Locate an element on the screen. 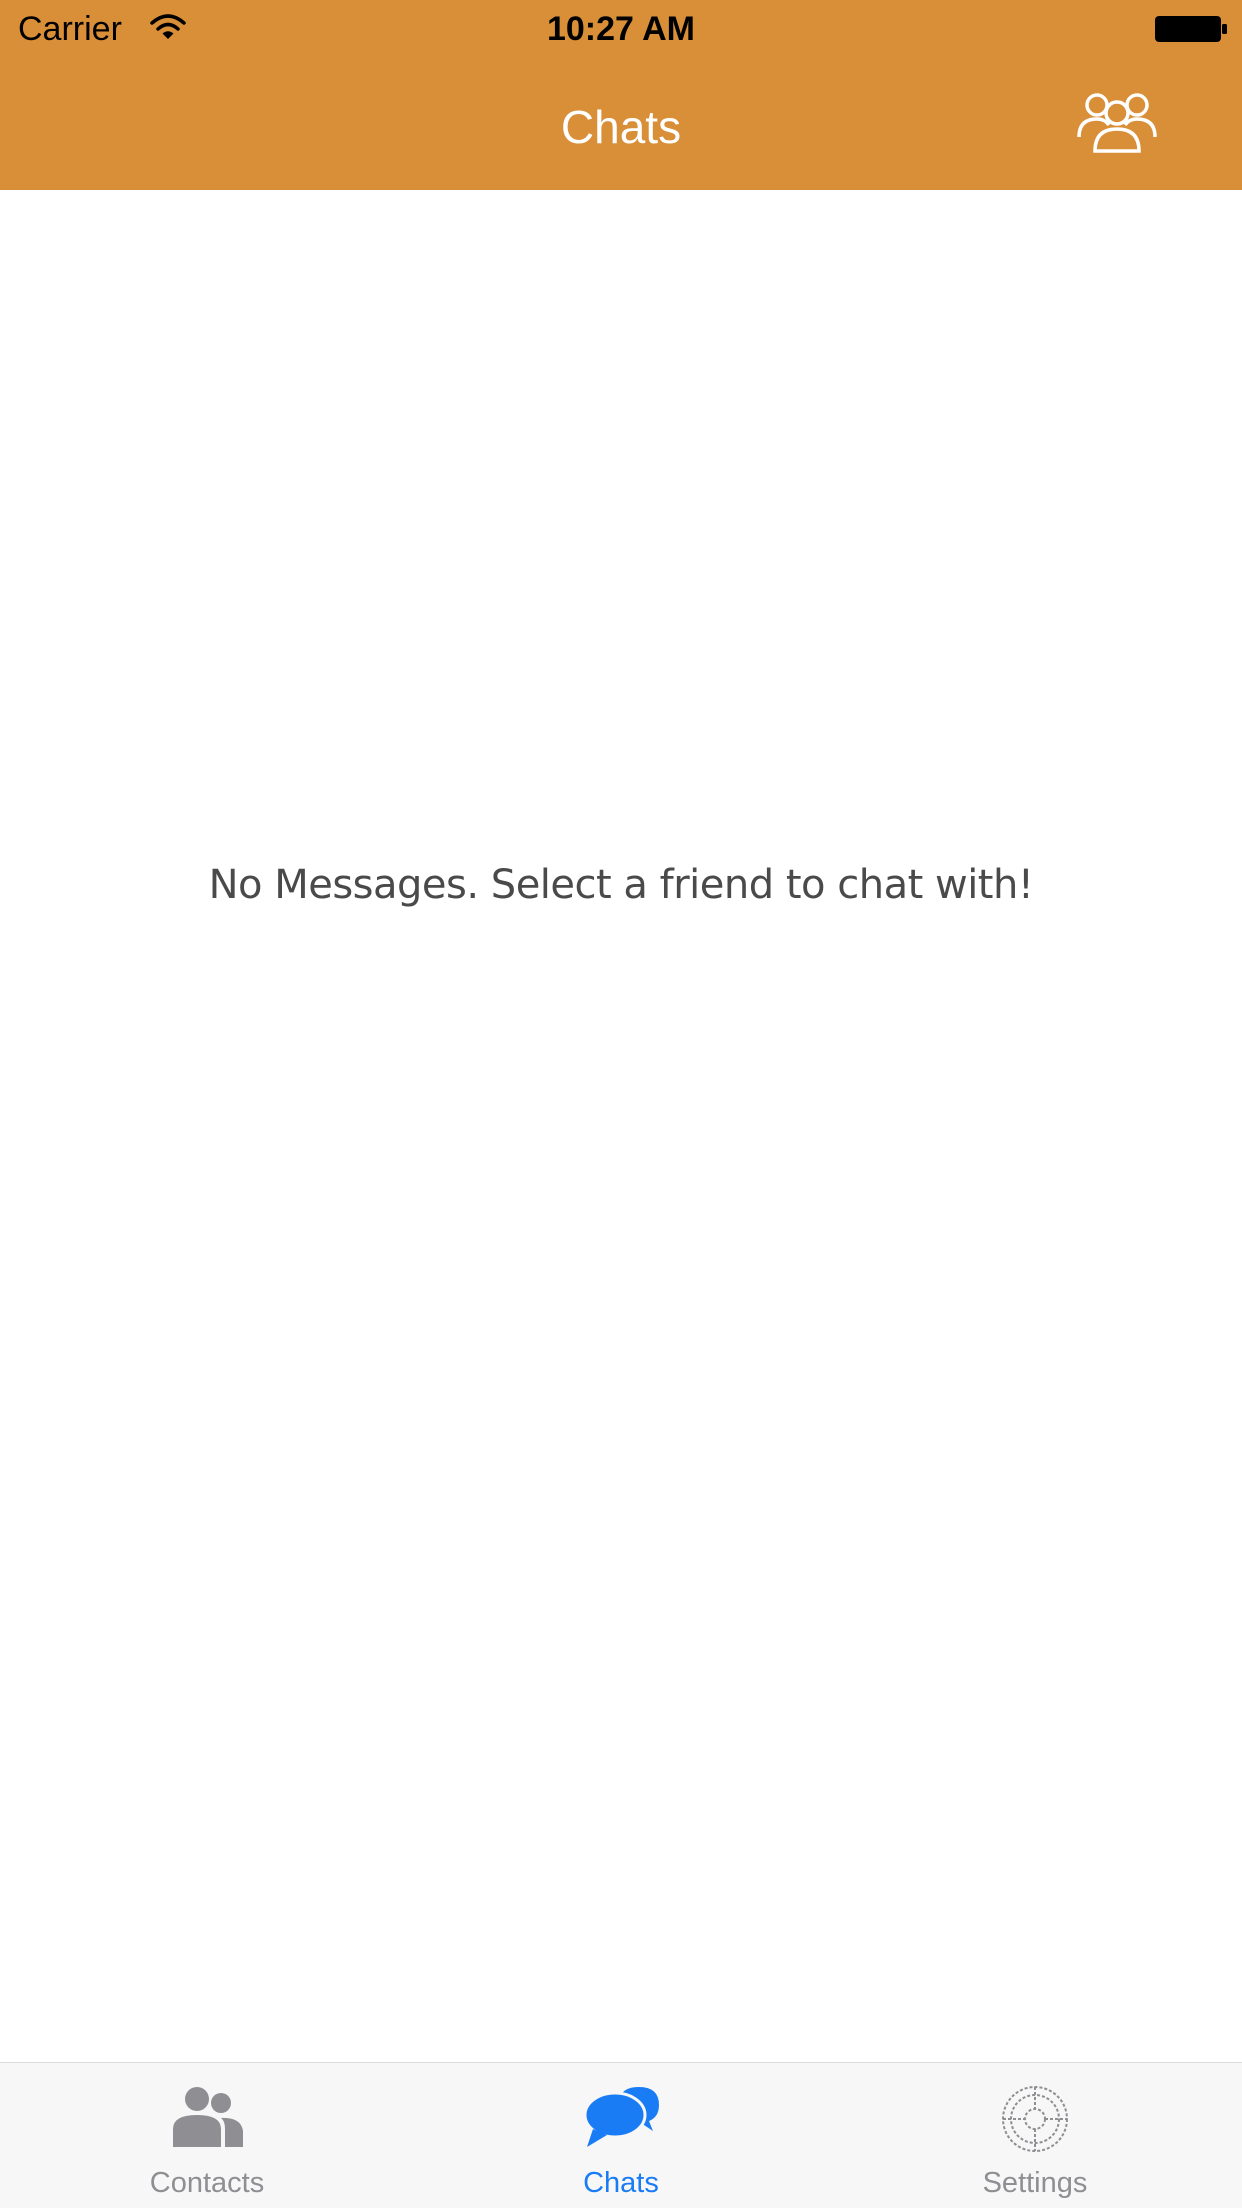 This screenshot has height=2208, width=1242. status-time: 10:27 AM is located at coordinates (621, 29).